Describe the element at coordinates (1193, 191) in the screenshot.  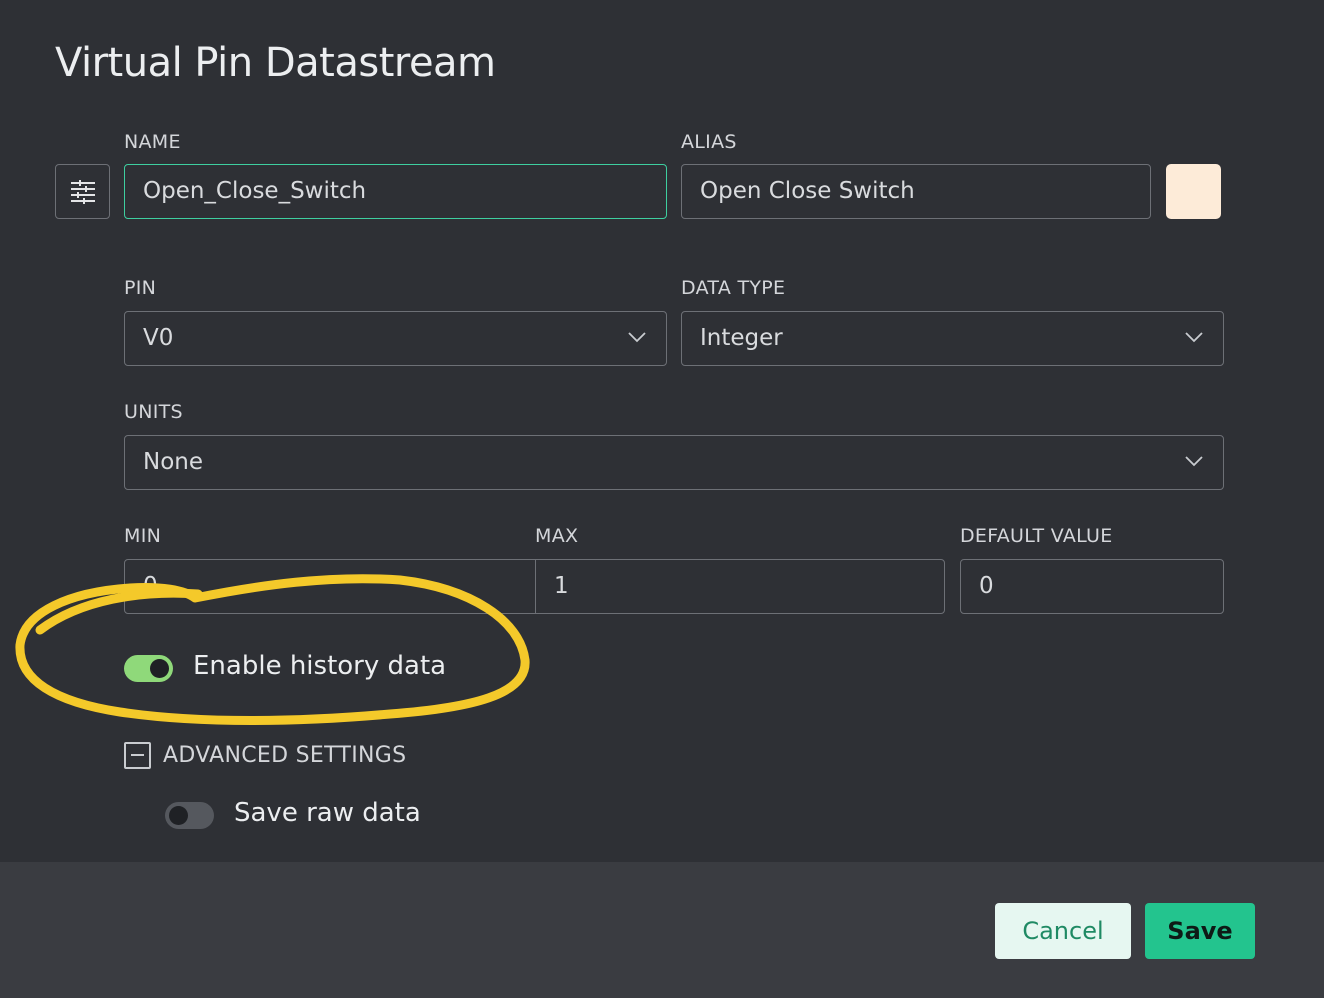
I see `color-swatch` at that location.